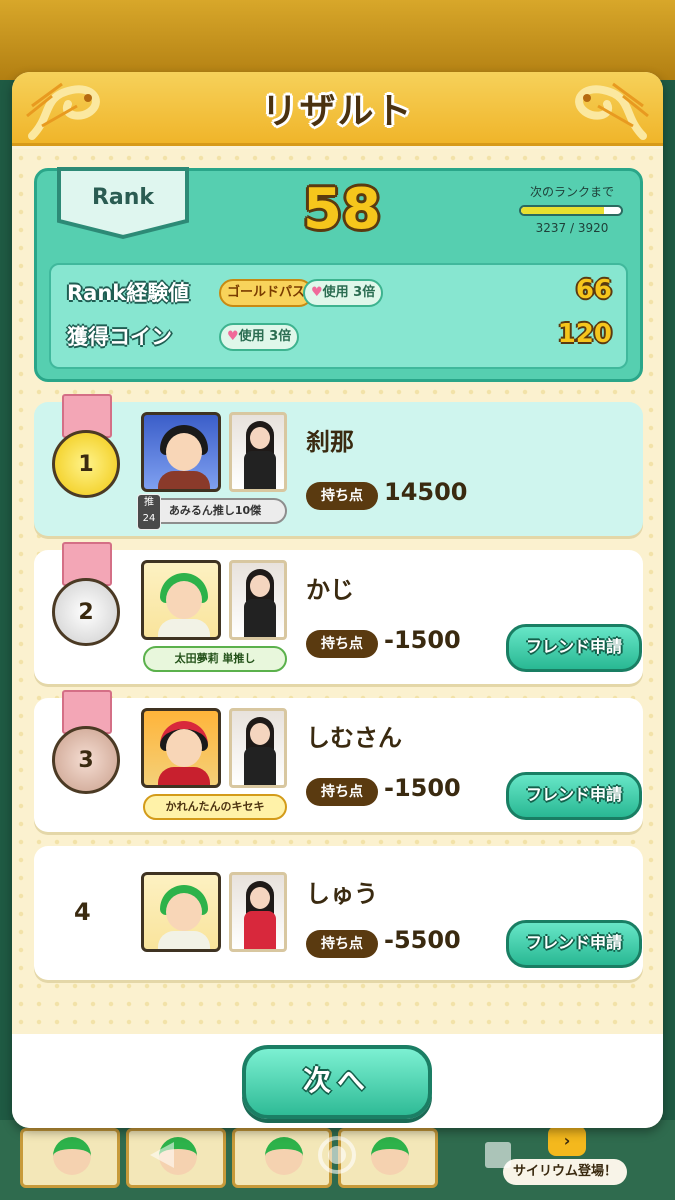 The height and width of the screenshot is (1200, 675). I want to click on exp-multiplier-pill: ♥使用 3倍, so click(343, 293).